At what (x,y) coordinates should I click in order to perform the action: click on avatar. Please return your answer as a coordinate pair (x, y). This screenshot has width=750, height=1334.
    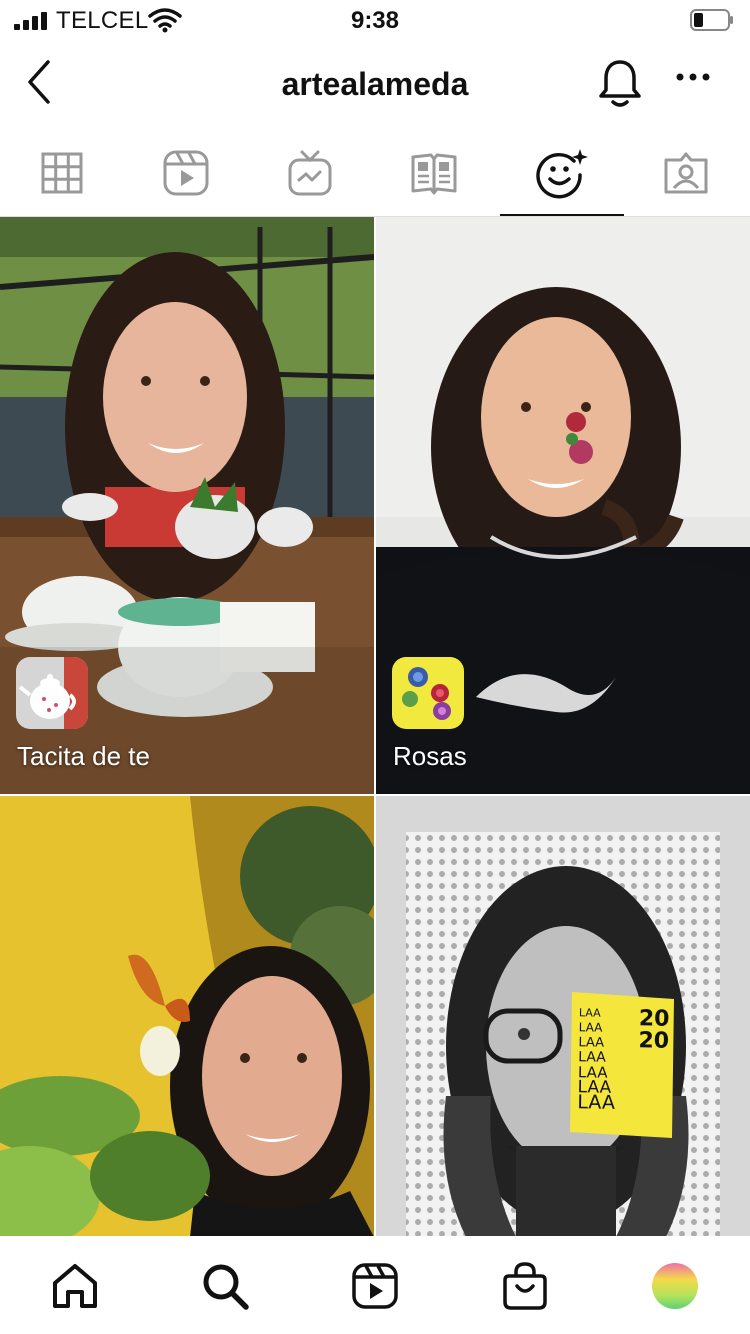
    Looking at the image, I should click on (675, 1286).